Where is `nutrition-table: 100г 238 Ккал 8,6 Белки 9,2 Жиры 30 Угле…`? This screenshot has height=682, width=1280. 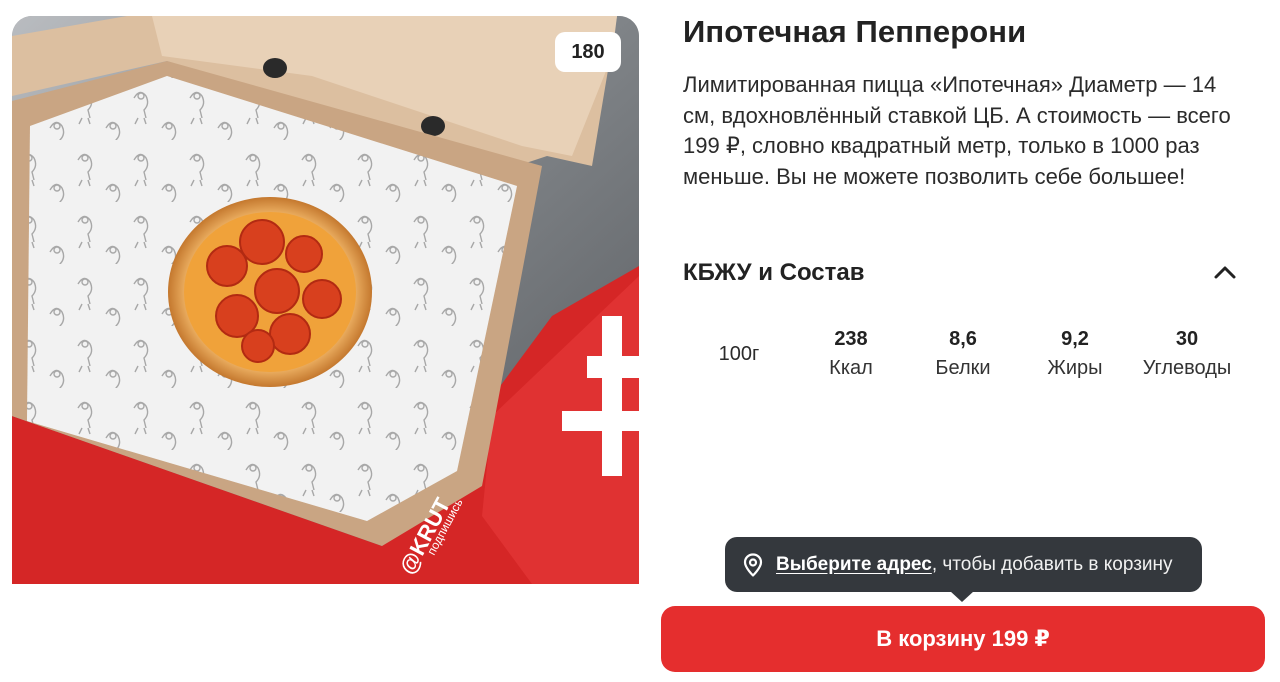
nutrition-table: 100г 238 Ккал 8,6 Белки 9,2 Жиры 30 Угле… is located at coordinates (963, 354).